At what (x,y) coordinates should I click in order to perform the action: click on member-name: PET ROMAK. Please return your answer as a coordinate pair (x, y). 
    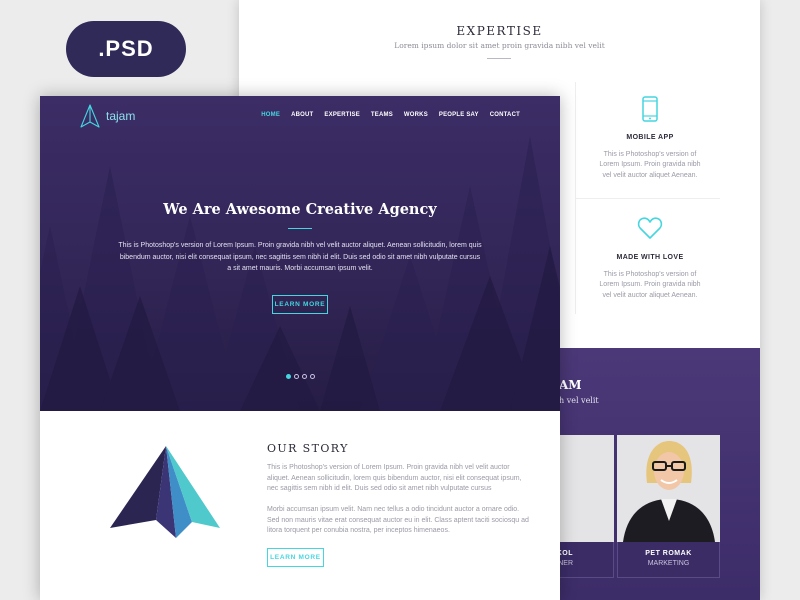
    Looking at the image, I should click on (668, 553).